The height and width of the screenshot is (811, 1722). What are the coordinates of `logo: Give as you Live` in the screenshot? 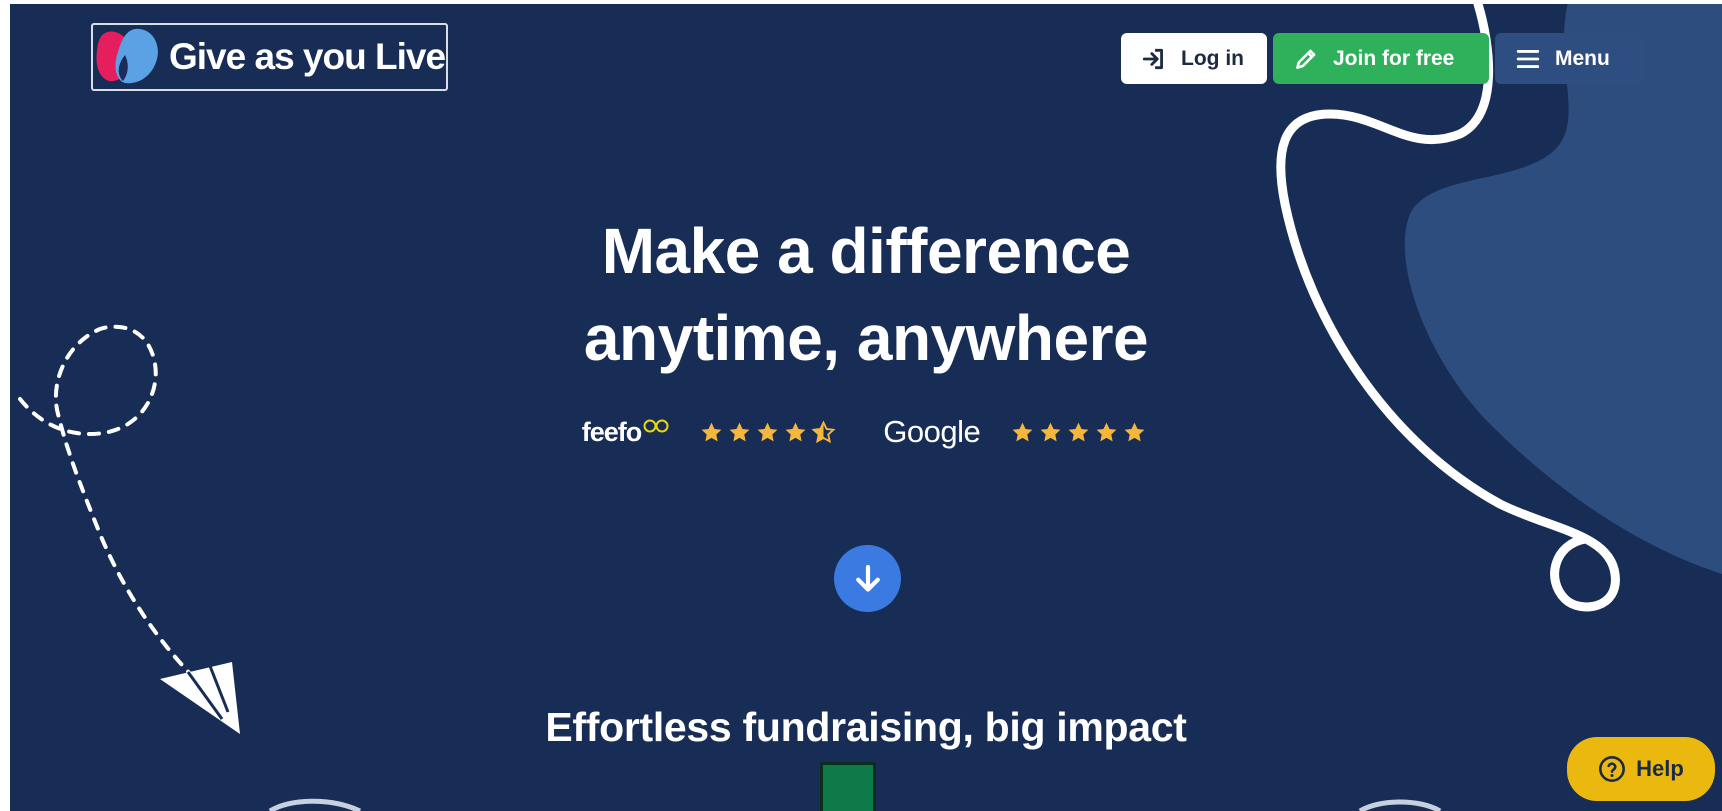 It's located at (269, 57).